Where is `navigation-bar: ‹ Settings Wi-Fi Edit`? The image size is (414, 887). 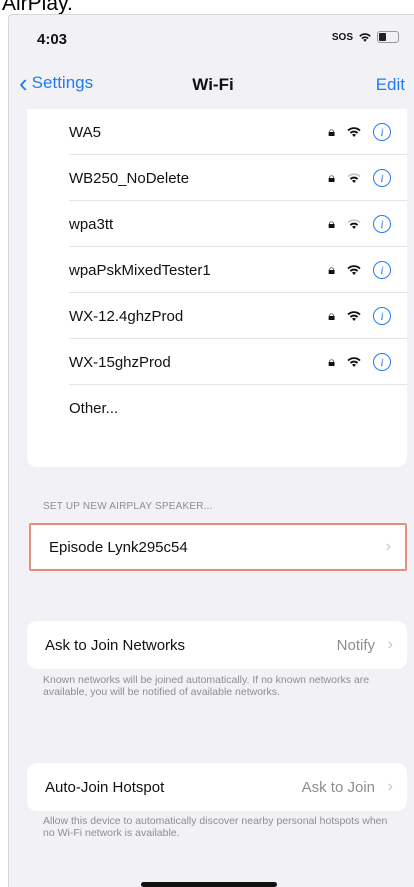 navigation-bar: ‹ Settings Wi-Fi Edit is located at coordinates (211, 87).